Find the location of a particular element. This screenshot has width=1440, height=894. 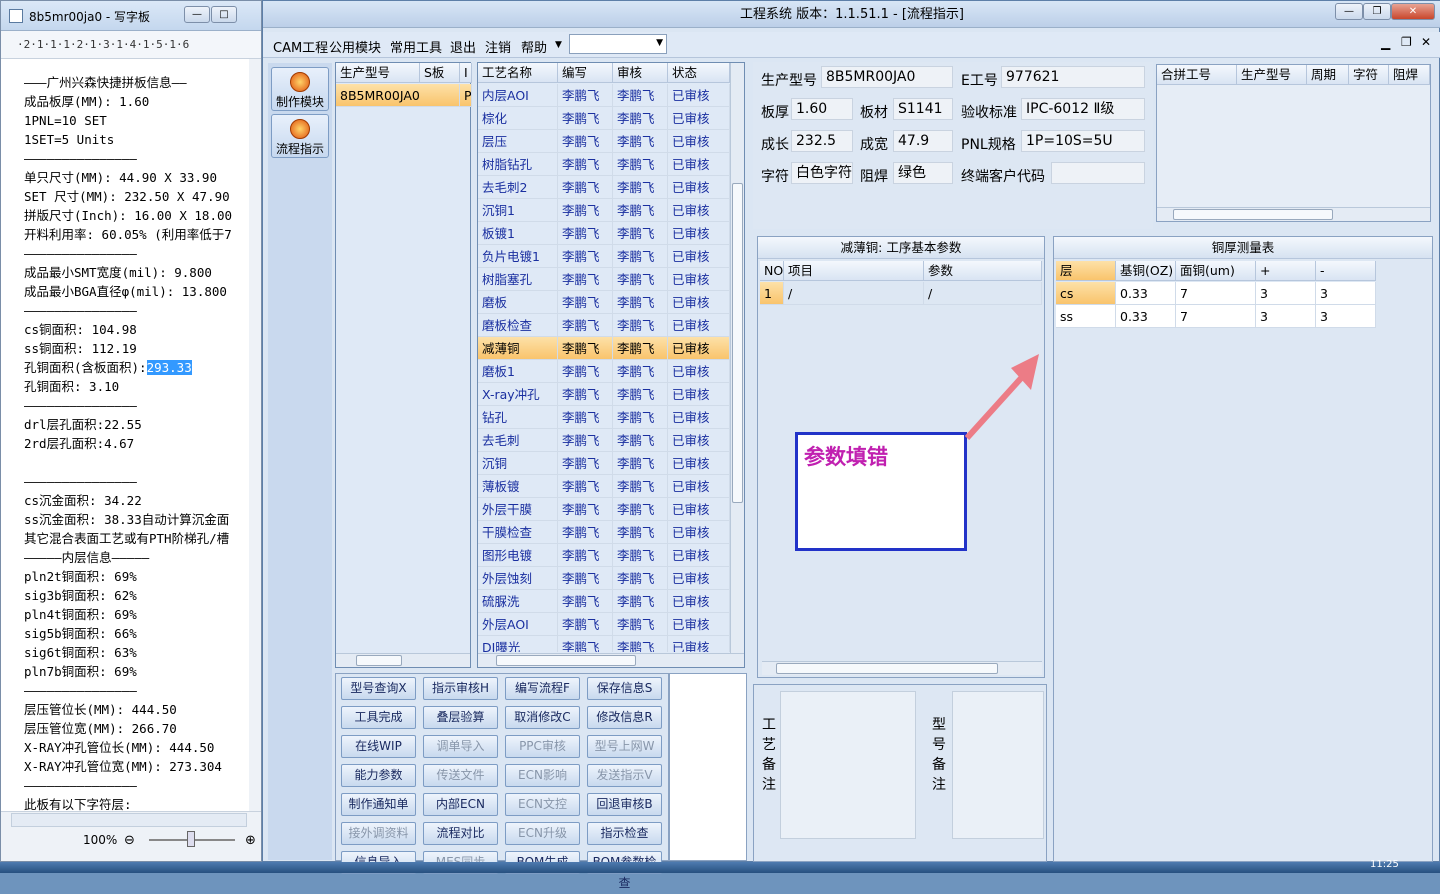

action-button: 修改信息R is located at coordinates (624, 717).